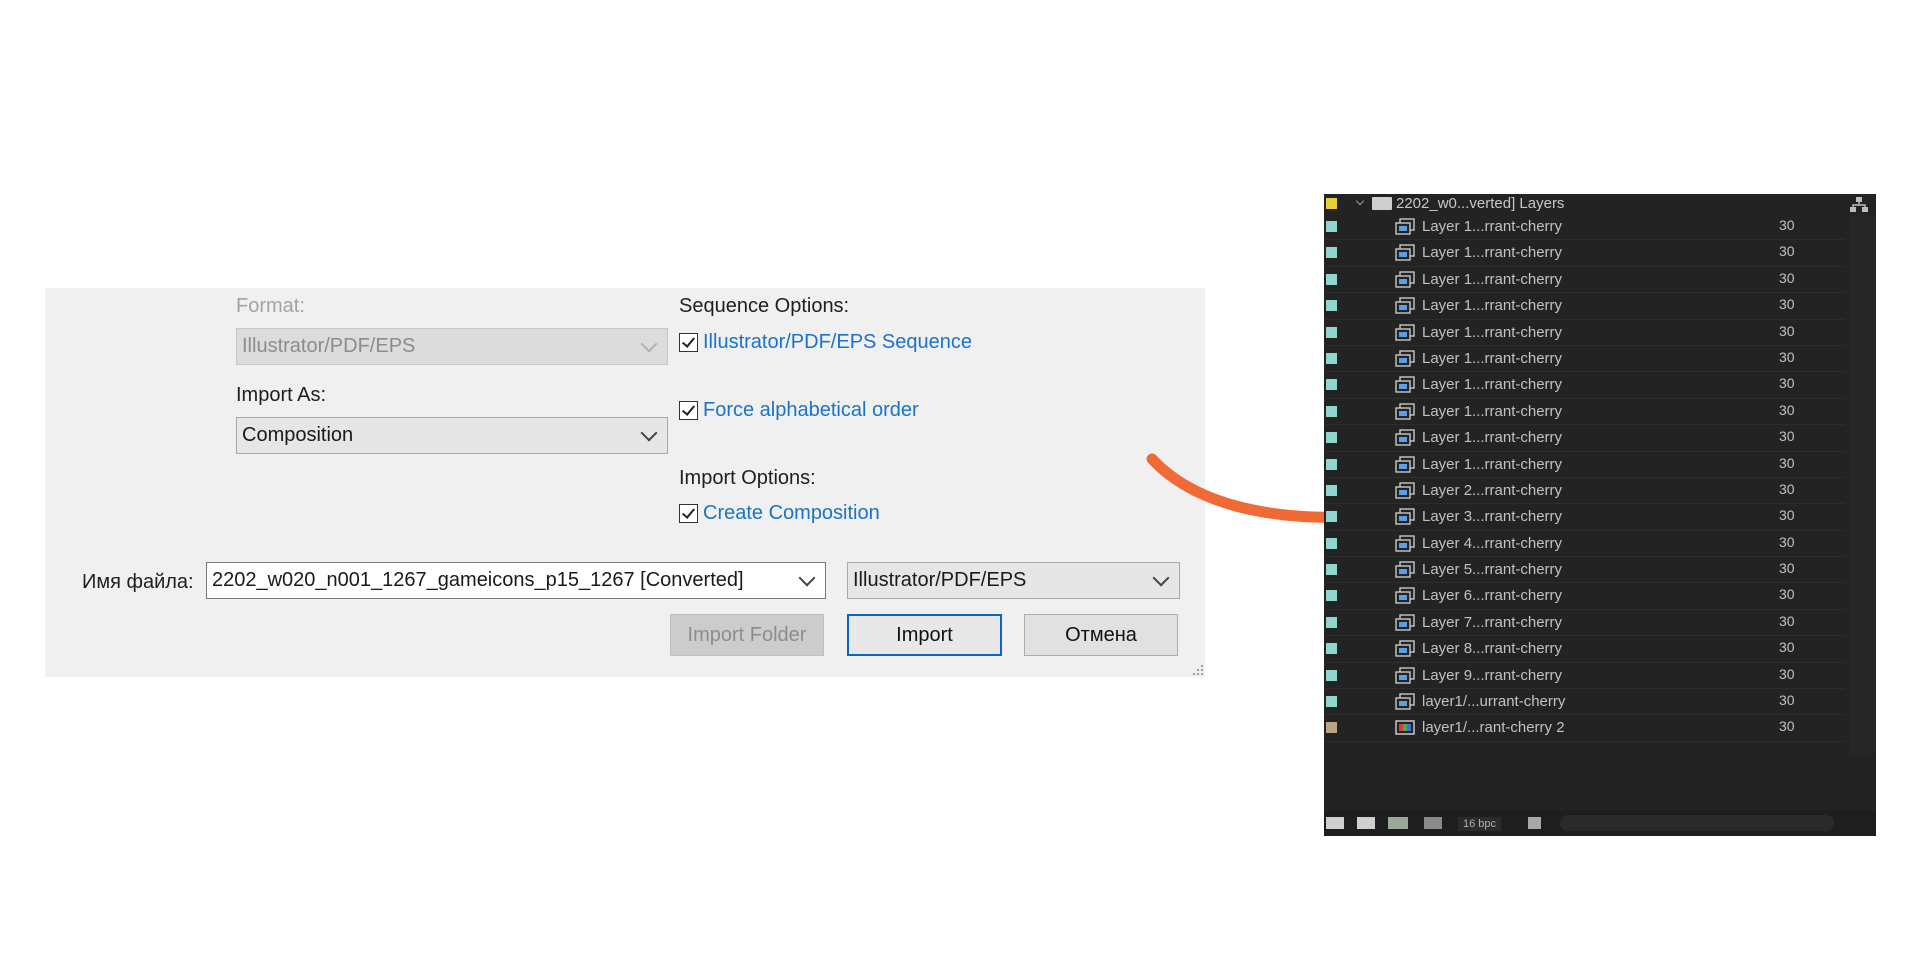  I want to click on list-item: Layer 2...rrant-cherry 30, so click(1584, 491).